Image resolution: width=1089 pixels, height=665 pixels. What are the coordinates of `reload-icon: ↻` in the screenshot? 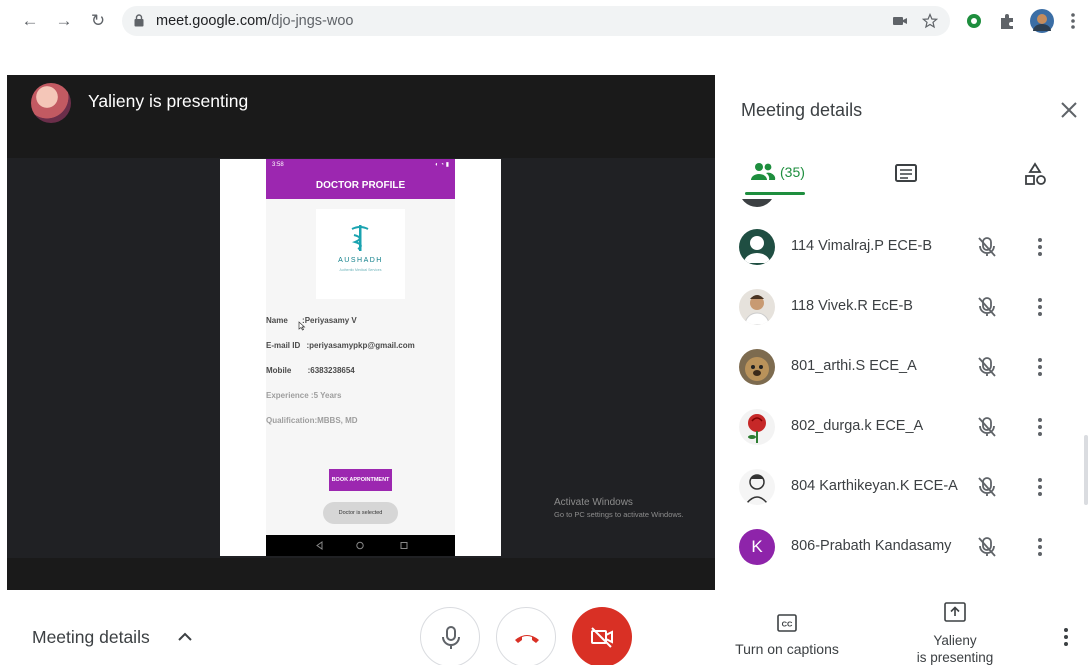 It's located at (98, 21).